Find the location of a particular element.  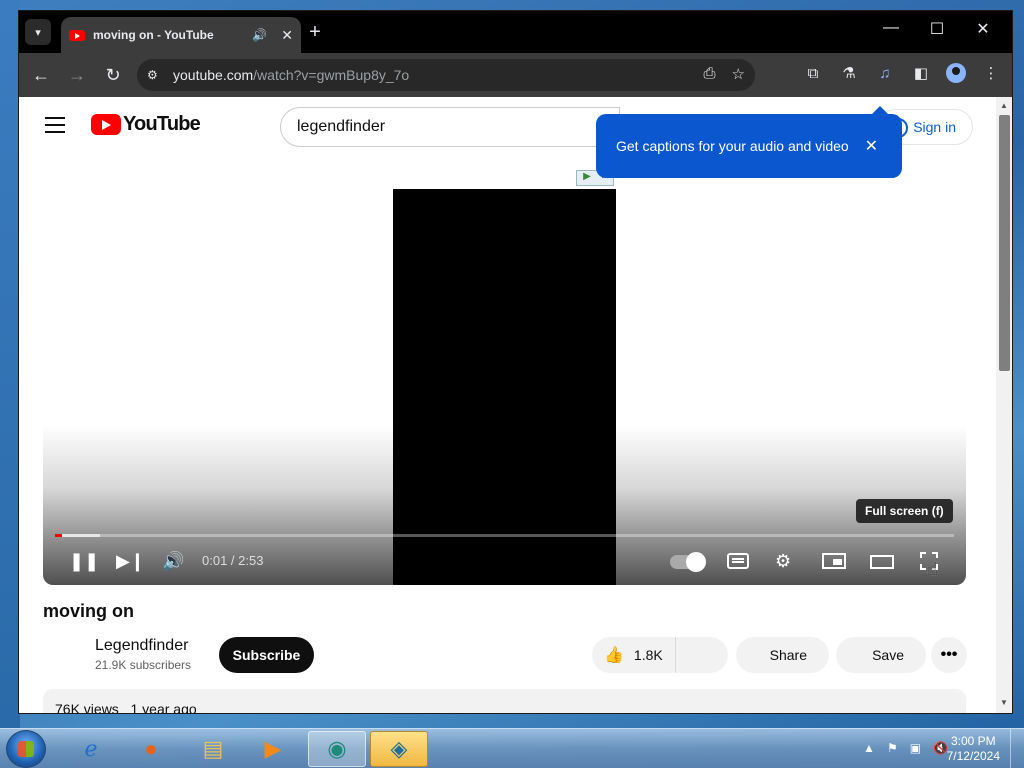

taskbar-clock: 3:00 PM 7/12/2024 is located at coordinates (973, 749).